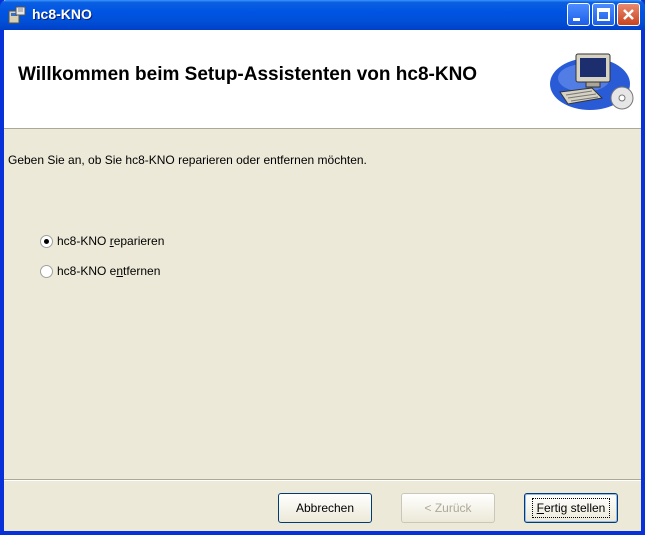 The width and height of the screenshot is (645, 535). I want to click on close-icon, so click(628, 14).